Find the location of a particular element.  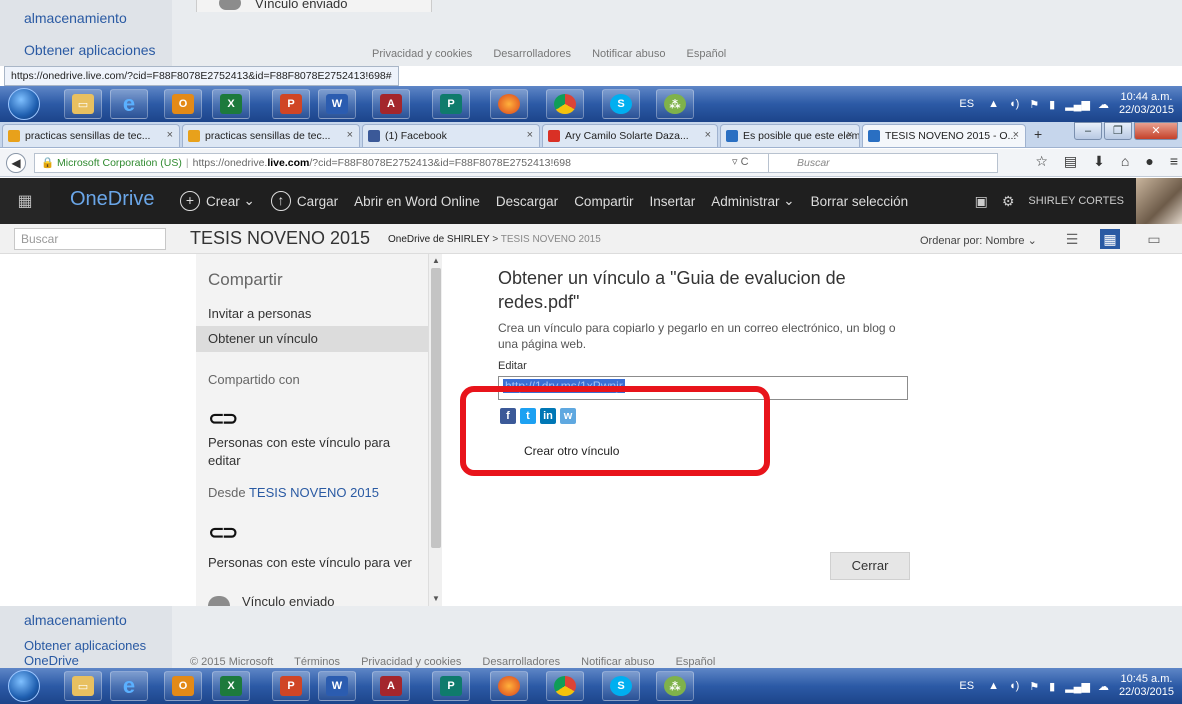

invite-people-item: Invitar a personas is located at coordinates (314, 313).